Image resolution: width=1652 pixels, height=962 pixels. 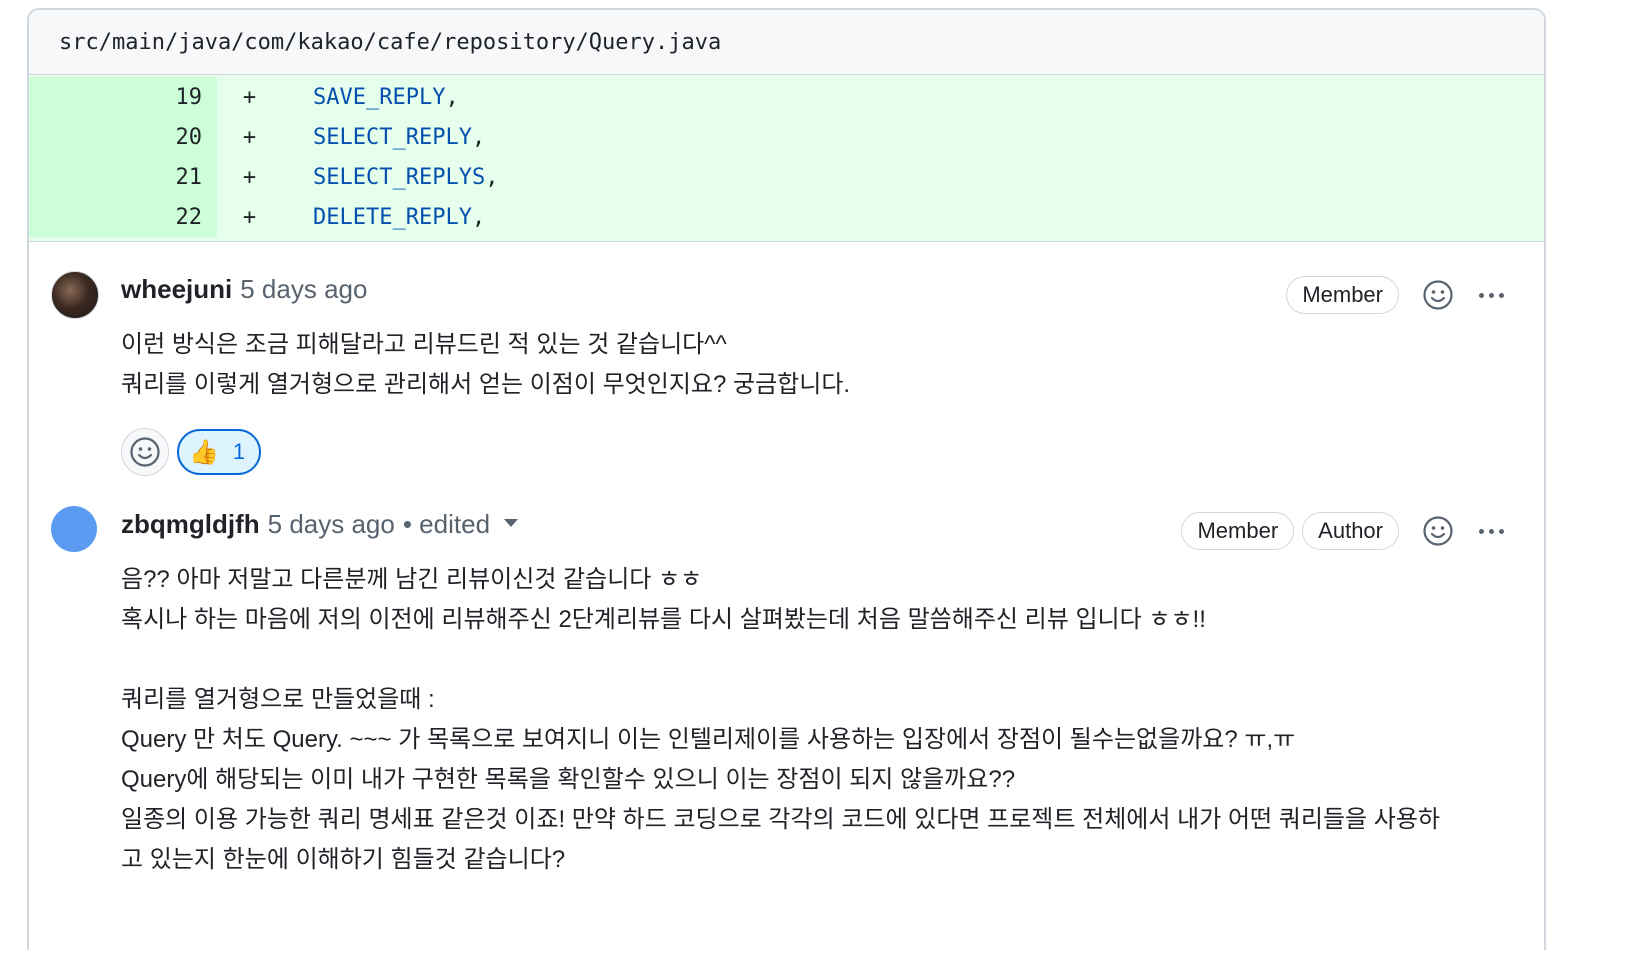 I want to click on thumbs-up-reaction: 👍 1, so click(x=219, y=452).